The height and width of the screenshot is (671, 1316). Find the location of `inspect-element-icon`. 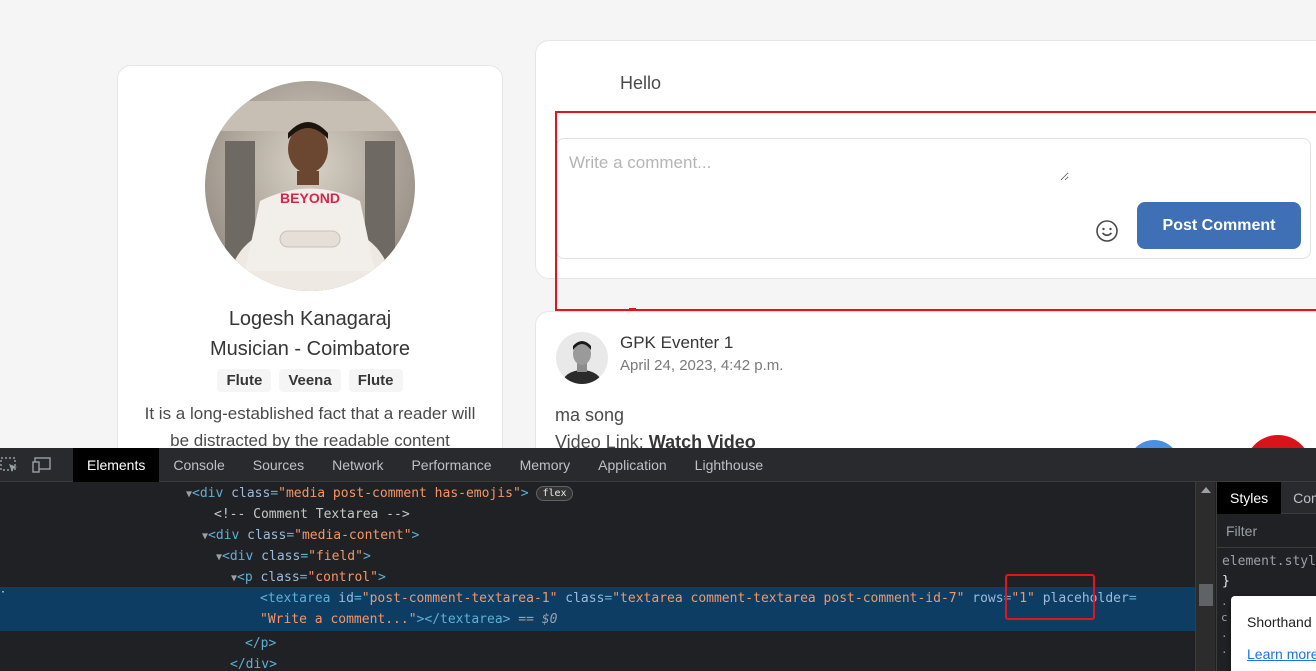

inspect-element-icon is located at coordinates (10, 465).